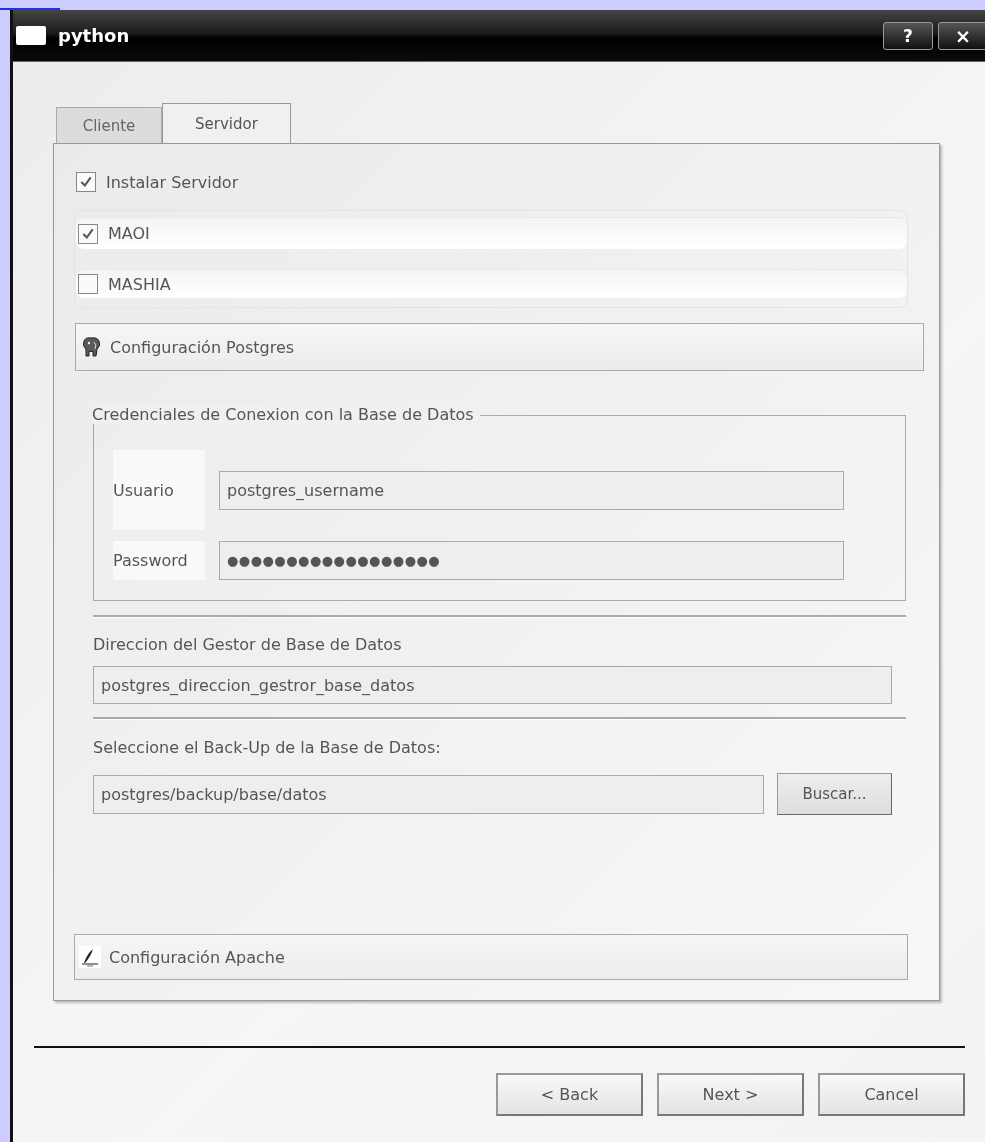  Describe the element at coordinates (94, 35) in the screenshot. I see `window-title: python` at that location.